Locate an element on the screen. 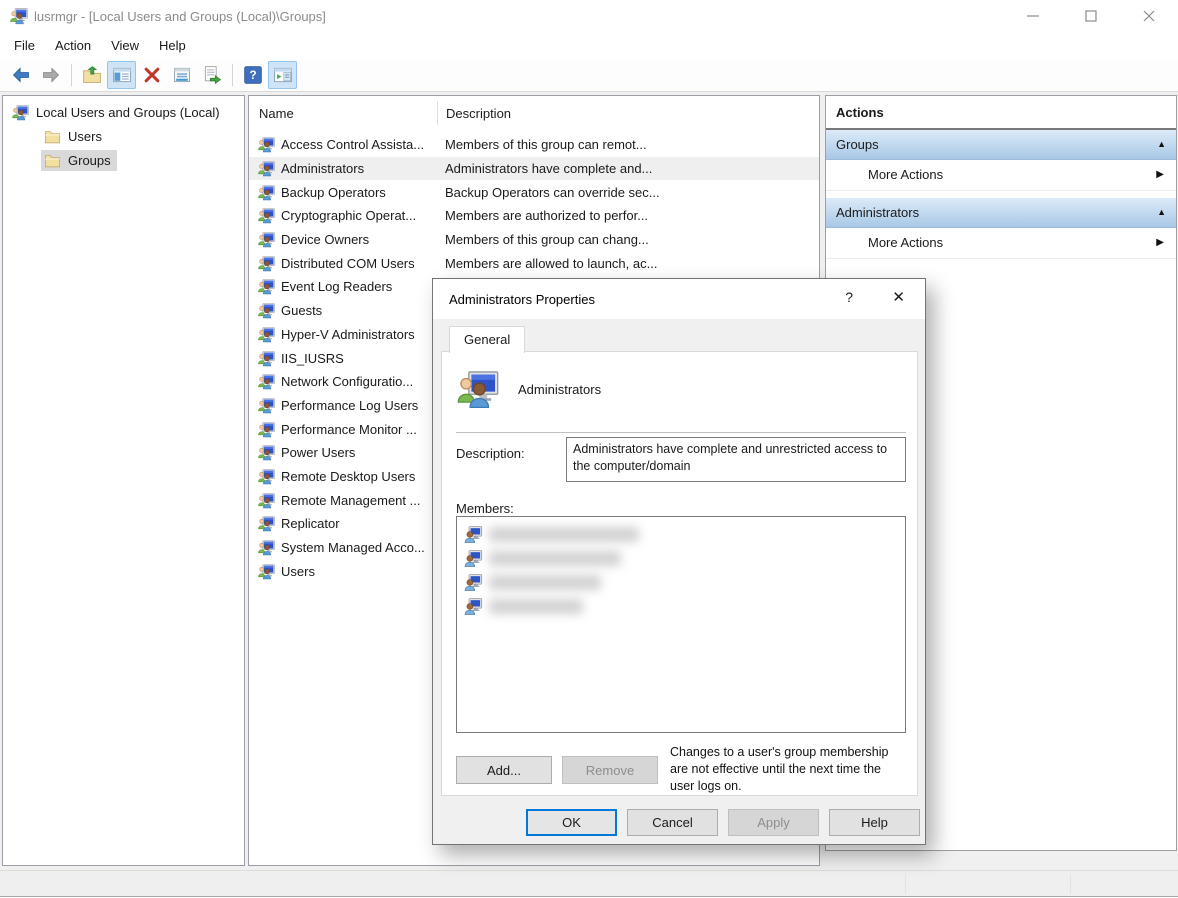 The width and height of the screenshot is (1178, 898). menu-file: File is located at coordinates (24, 45).